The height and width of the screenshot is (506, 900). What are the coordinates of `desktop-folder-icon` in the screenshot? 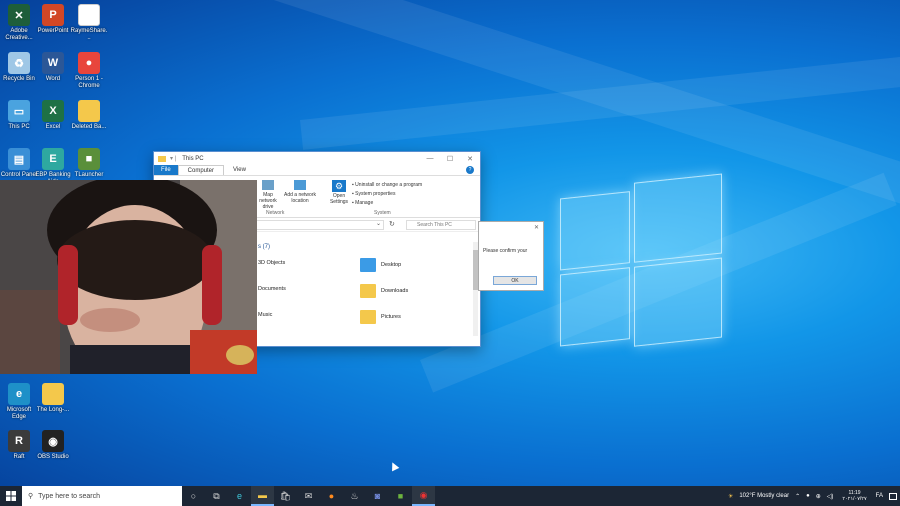 It's located at (368, 265).